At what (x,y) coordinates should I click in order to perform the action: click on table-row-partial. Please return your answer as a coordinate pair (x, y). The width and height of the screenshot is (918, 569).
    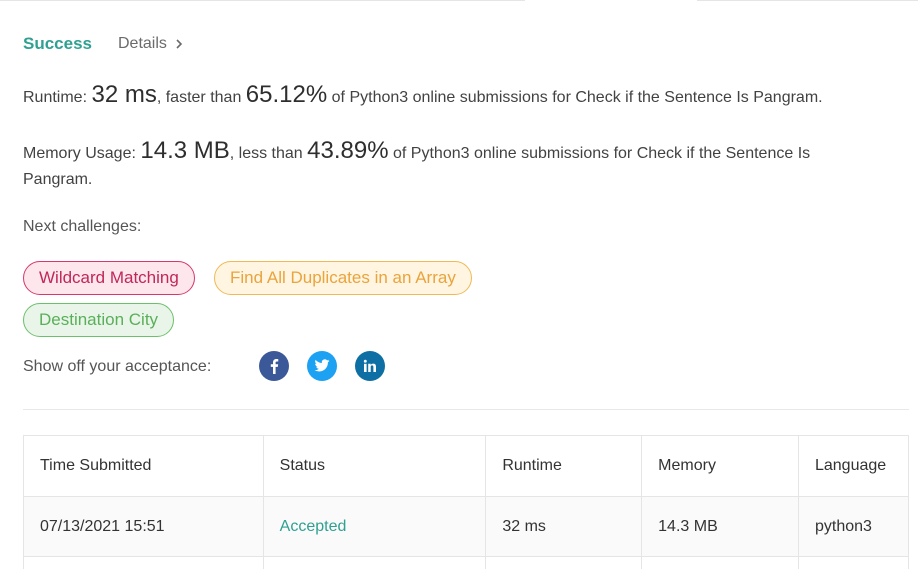
    Looking at the image, I should click on (466, 562).